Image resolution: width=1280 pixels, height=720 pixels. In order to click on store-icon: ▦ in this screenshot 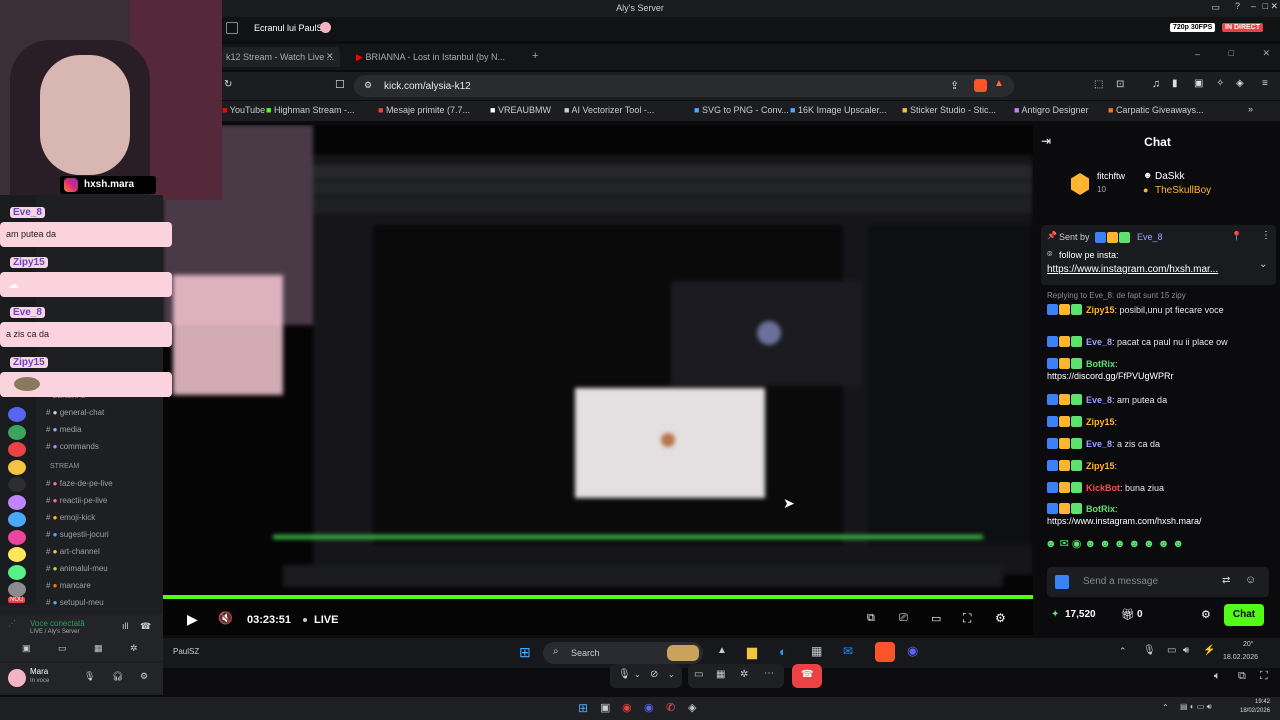, I will do `click(816, 651)`.